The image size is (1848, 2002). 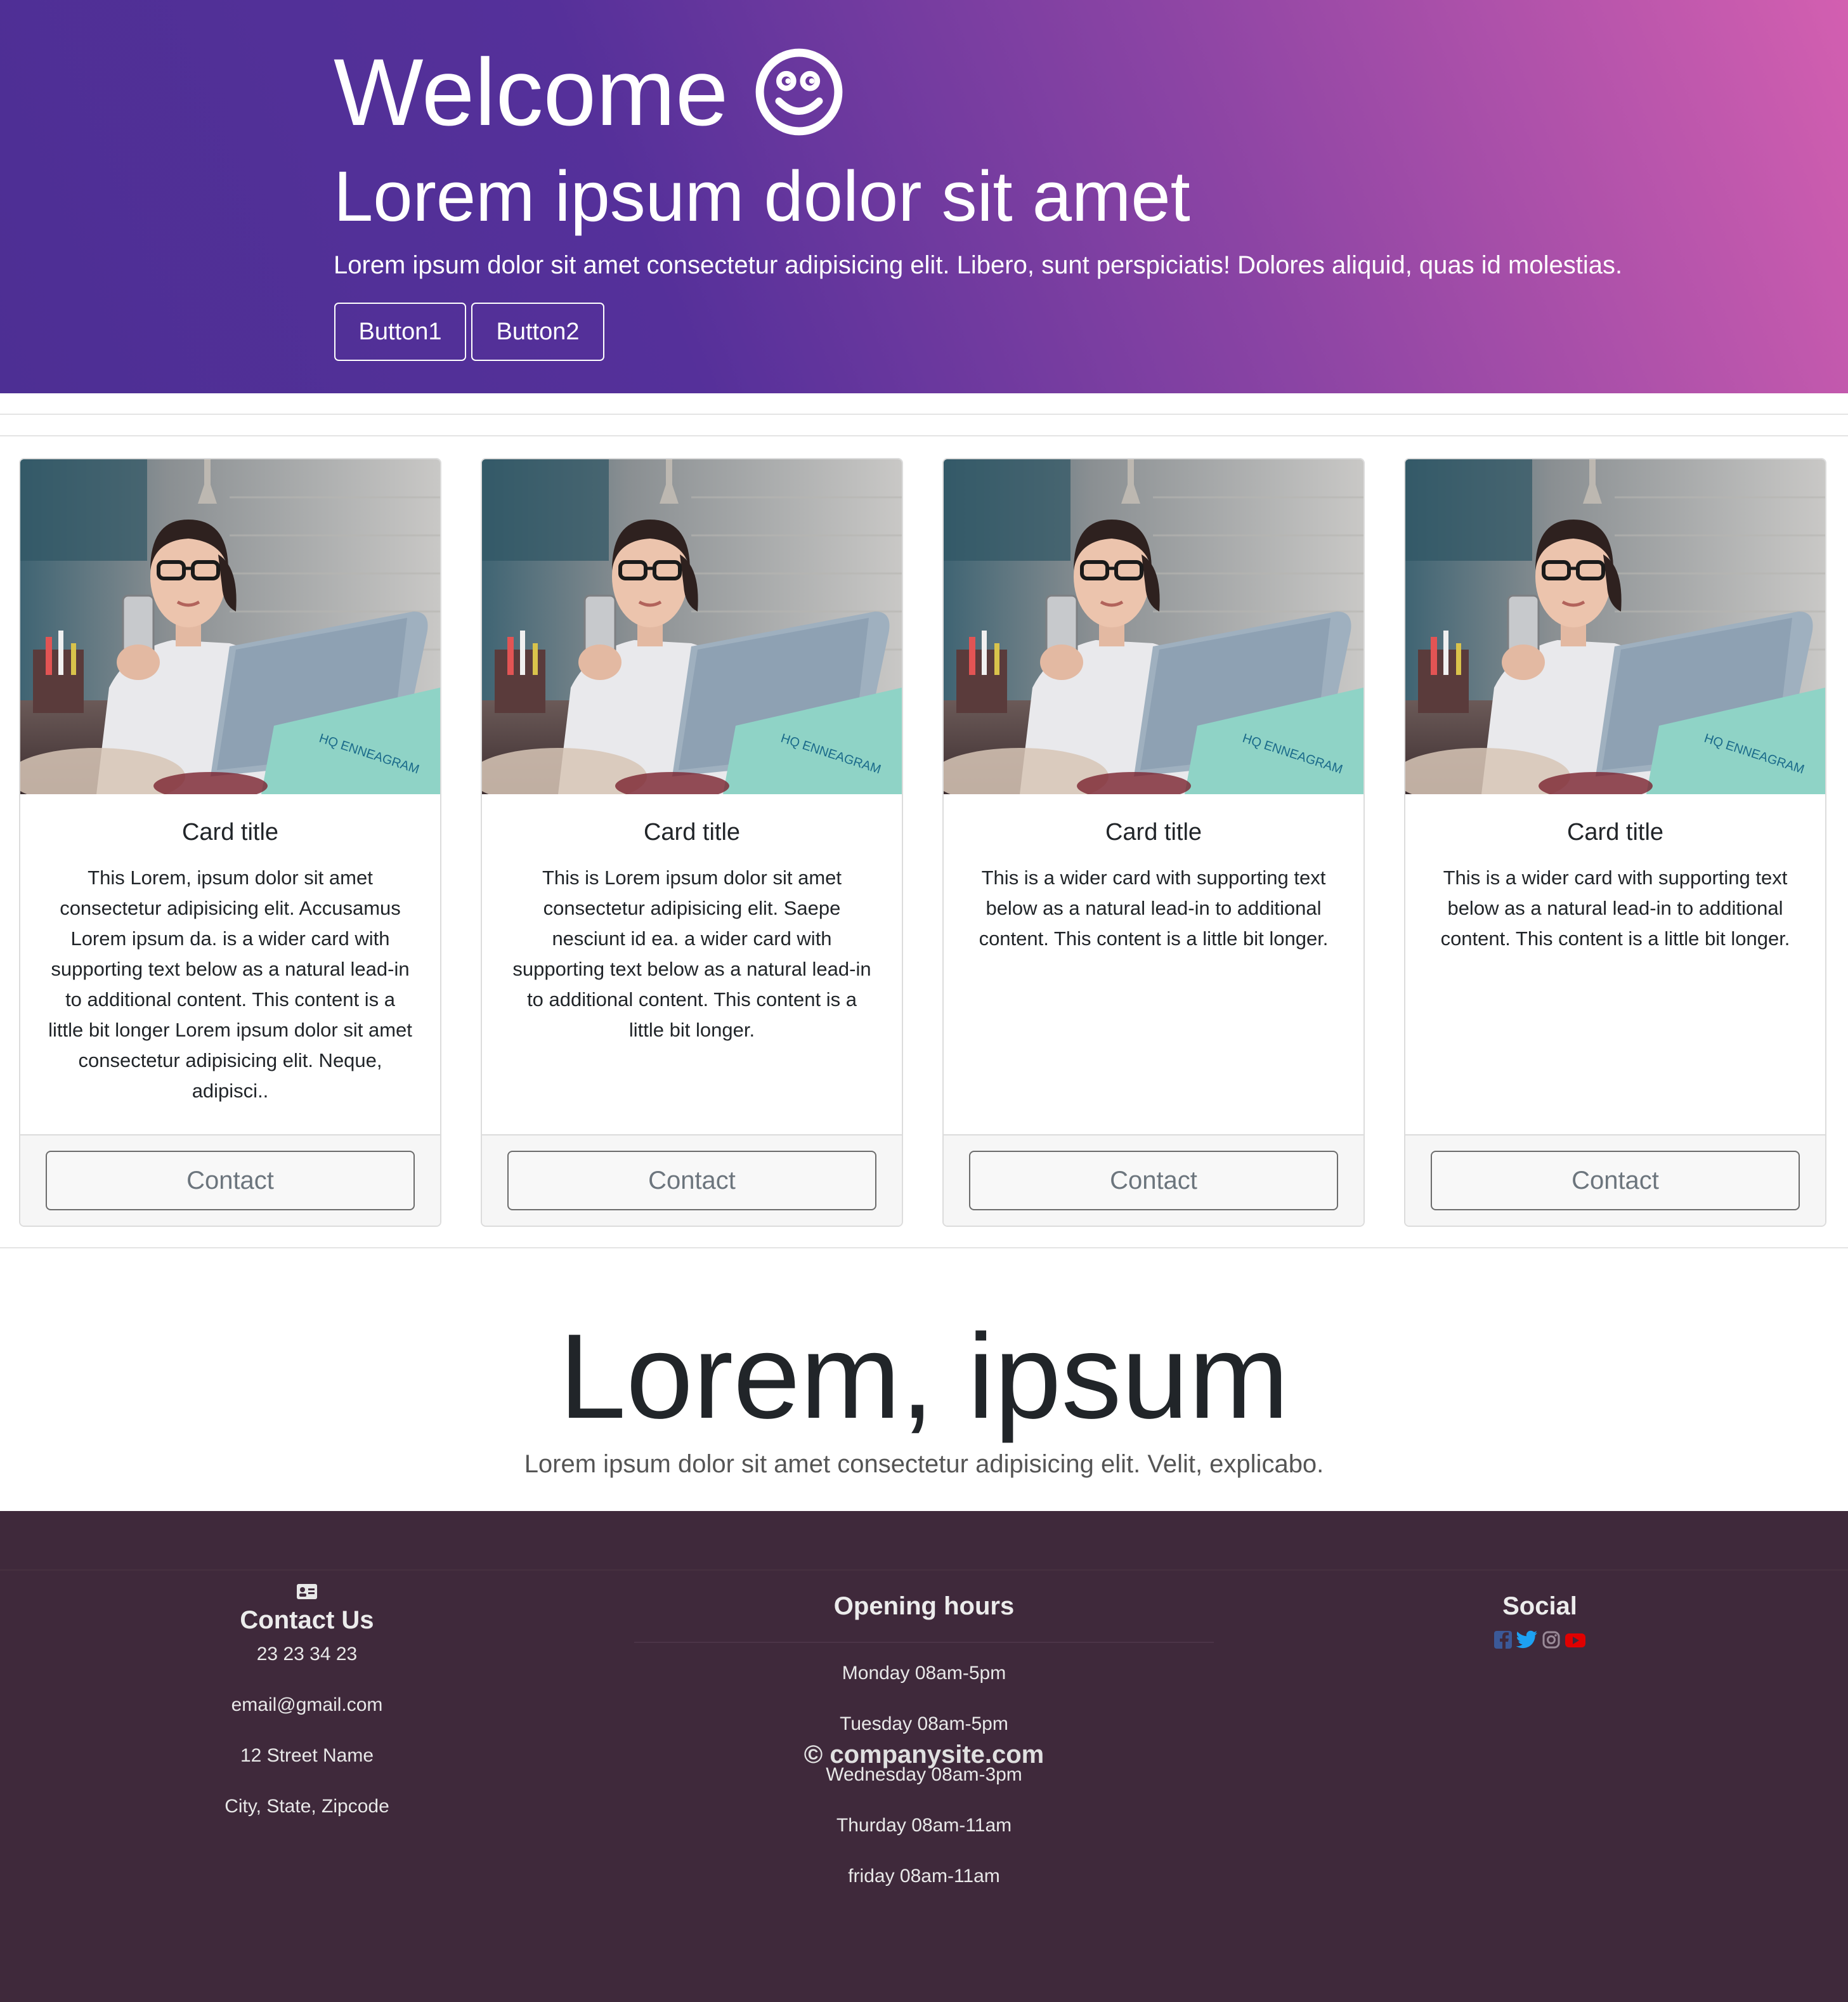 What do you see at coordinates (924, 1606) in the screenshot?
I see `hours-heading: Opening hours` at bounding box center [924, 1606].